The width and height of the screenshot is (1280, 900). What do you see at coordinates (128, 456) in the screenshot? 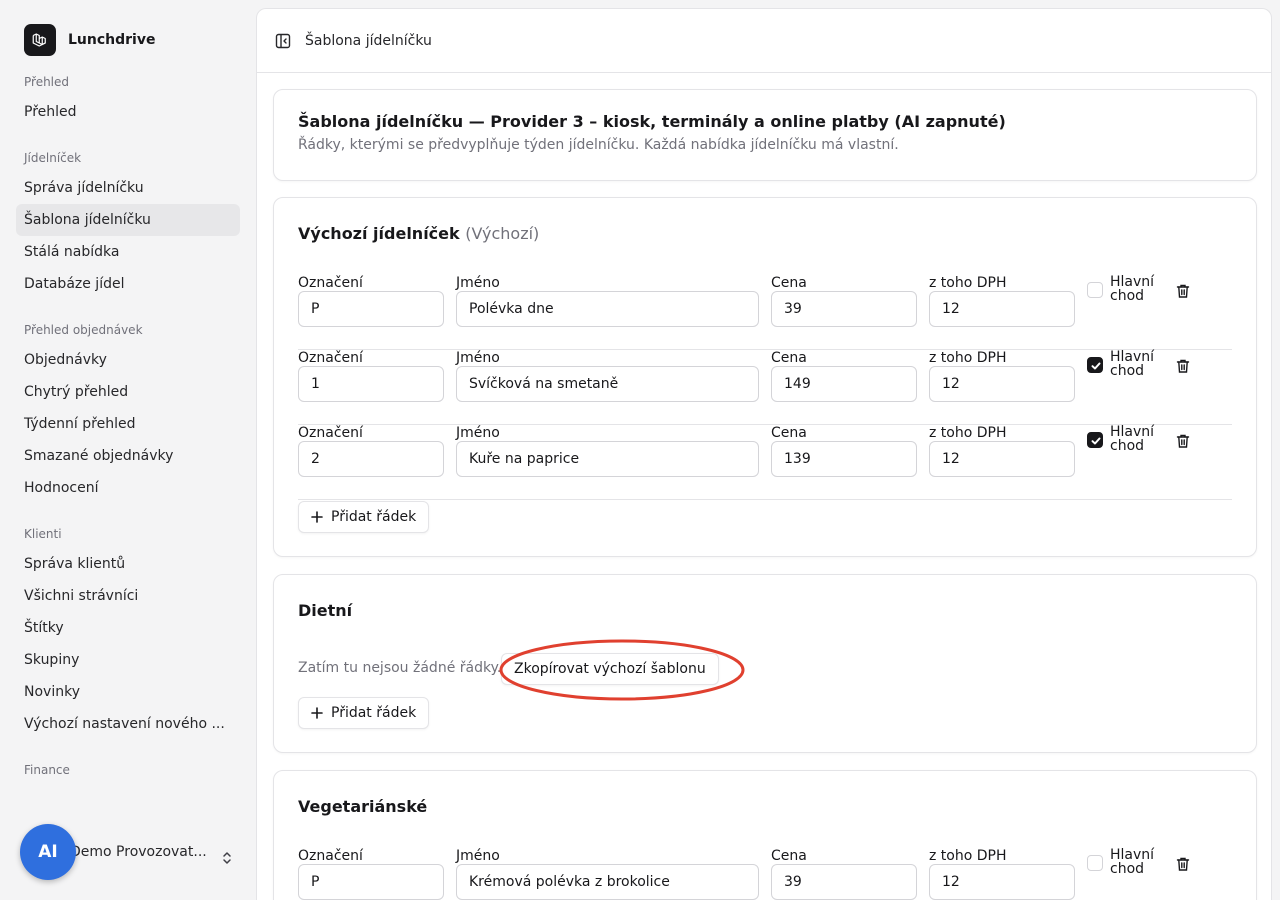
I see `sidebar-item-smazane-objednavky: Smazané objednávky` at bounding box center [128, 456].